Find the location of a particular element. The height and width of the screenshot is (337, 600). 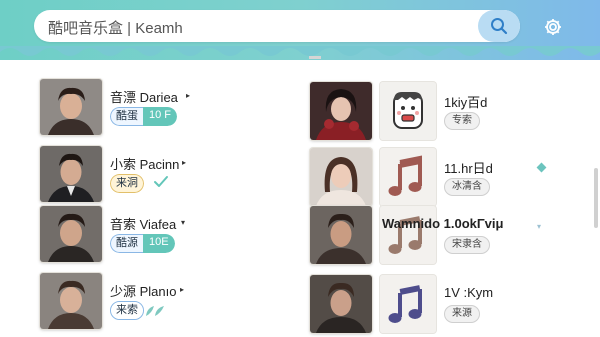

song-tag: 专索 is located at coordinates (462, 121).